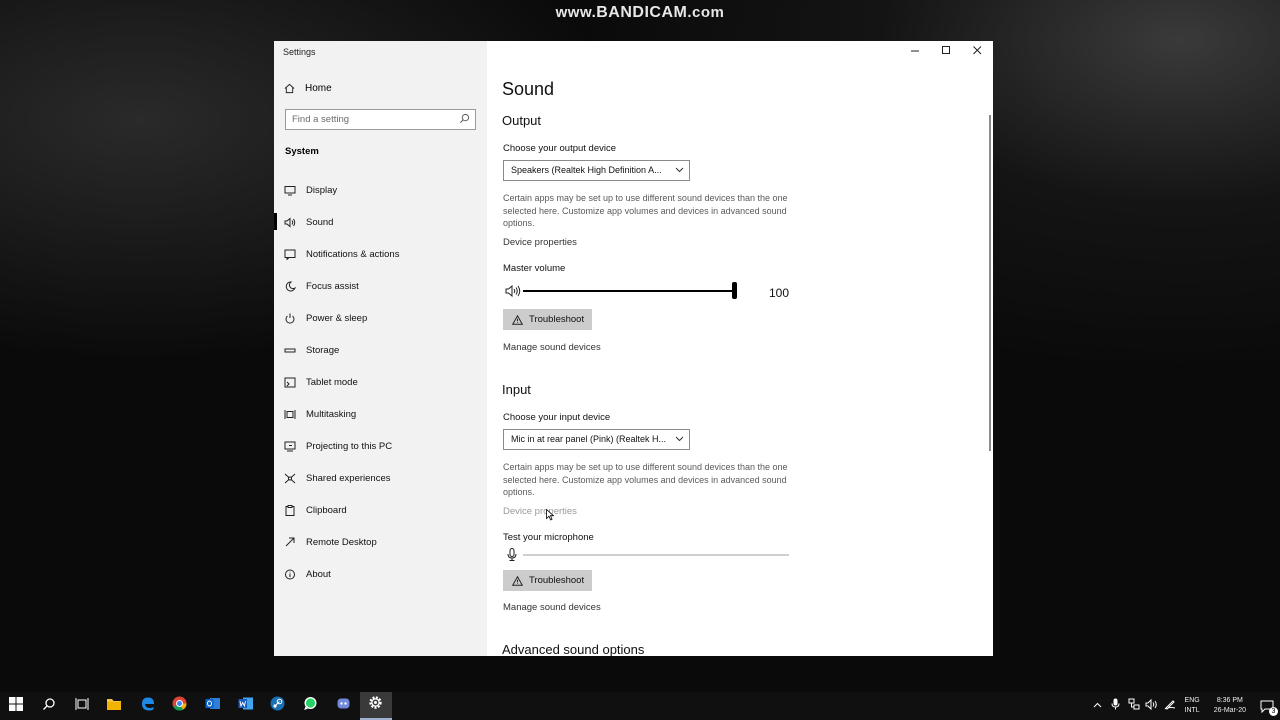 The image size is (1280, 720). Describe the element at coordinates (353, 254) in the screenshot. I see `sidebar-item-label: Notifications & actions` at that location.